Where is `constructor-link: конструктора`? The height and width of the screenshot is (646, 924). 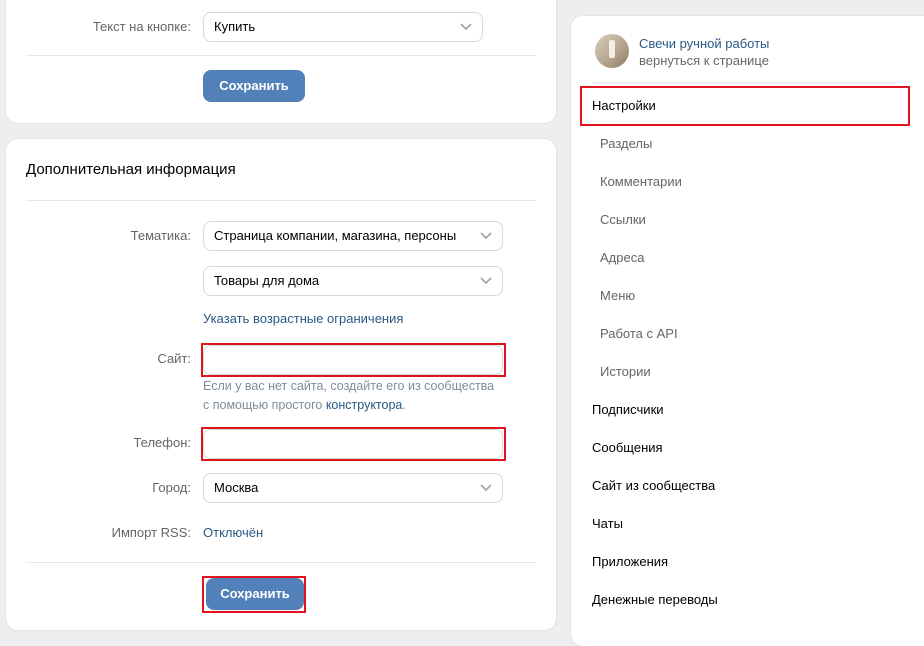
constructor-link: конструктора is located at coordinates (364, 405).